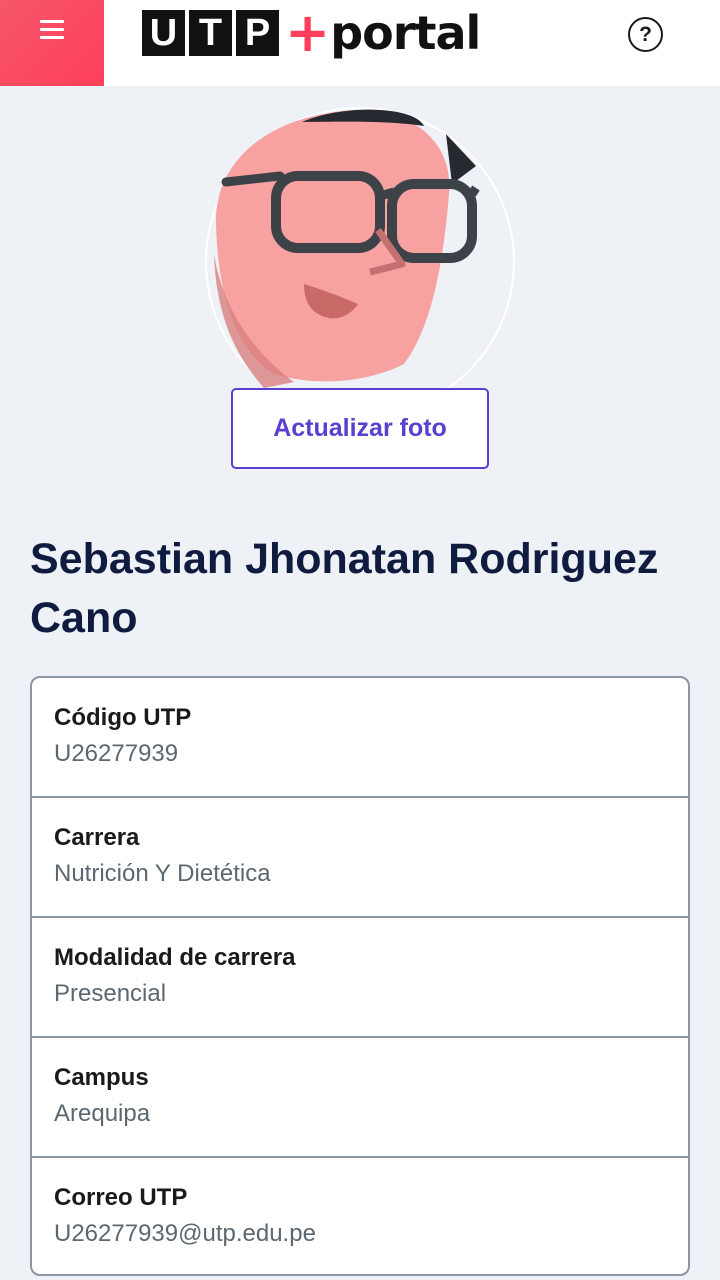 The width and height of the screenshot is (720, 1280). What do you see at coordinates (97, 837) in the screenshot?
I see `info-label: Carrera` at bounding box center [97, 837].